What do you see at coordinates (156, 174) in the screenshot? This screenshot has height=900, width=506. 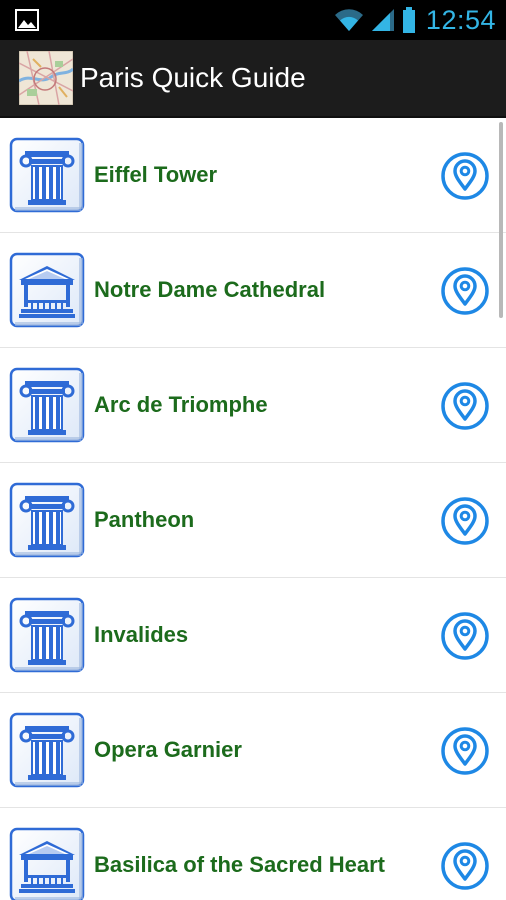 I see `list-item-label: Eiffel Tower` at bounding box center [156, 174].